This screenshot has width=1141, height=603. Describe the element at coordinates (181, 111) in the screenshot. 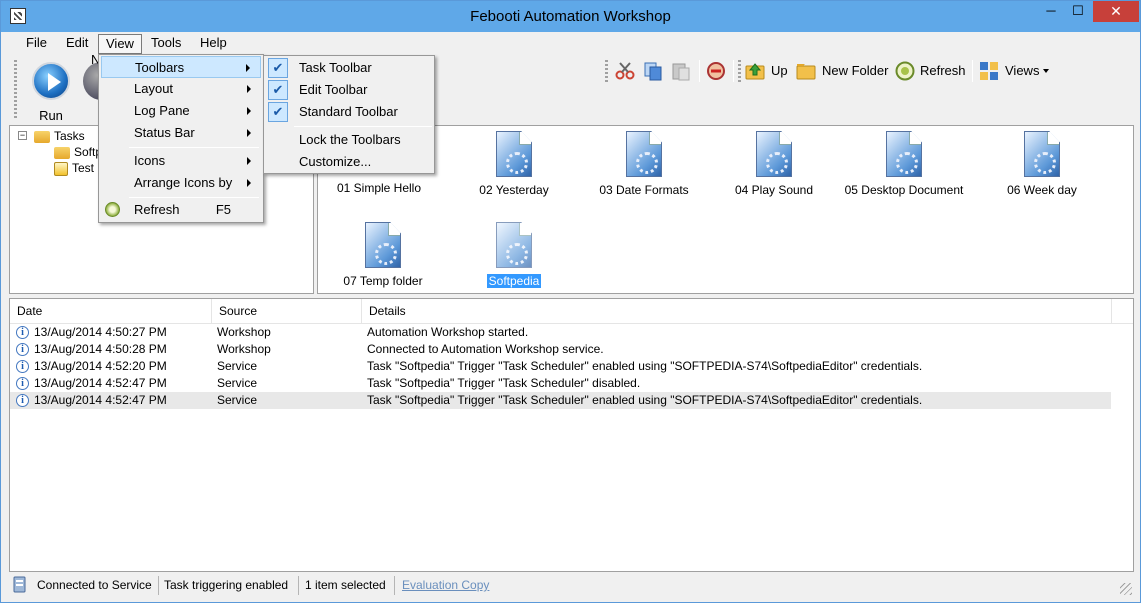

I see `menu-item-log-pane: Log Pane` at that location.